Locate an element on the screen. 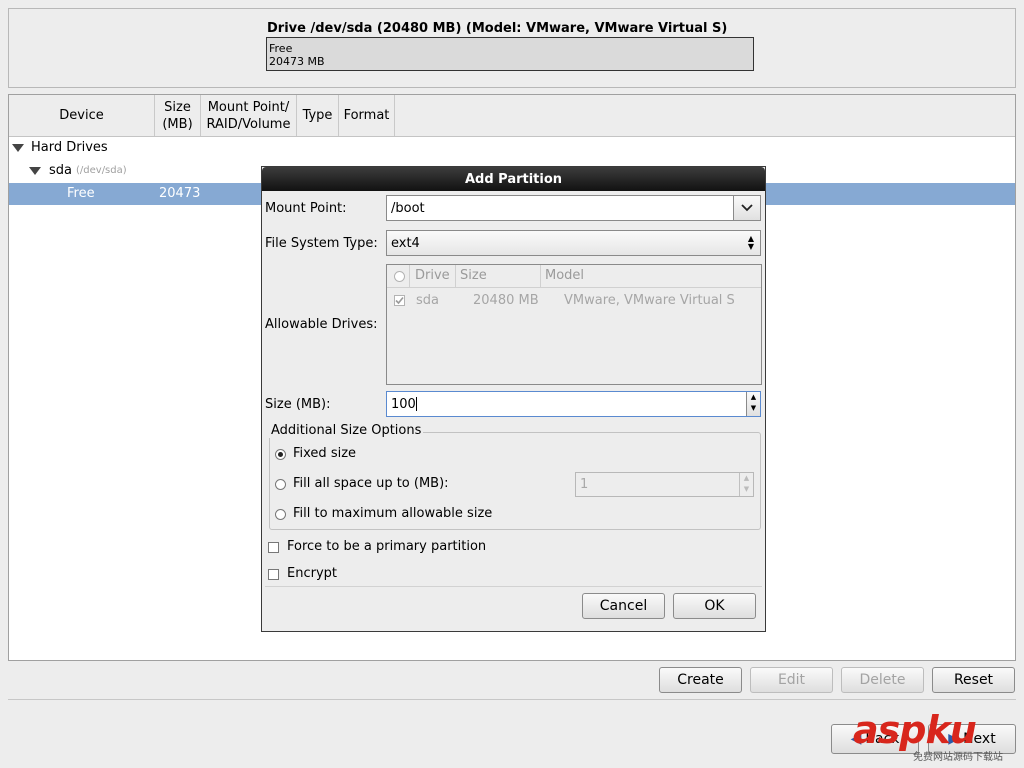  create-button: Create is located at coordinates (700, 680).